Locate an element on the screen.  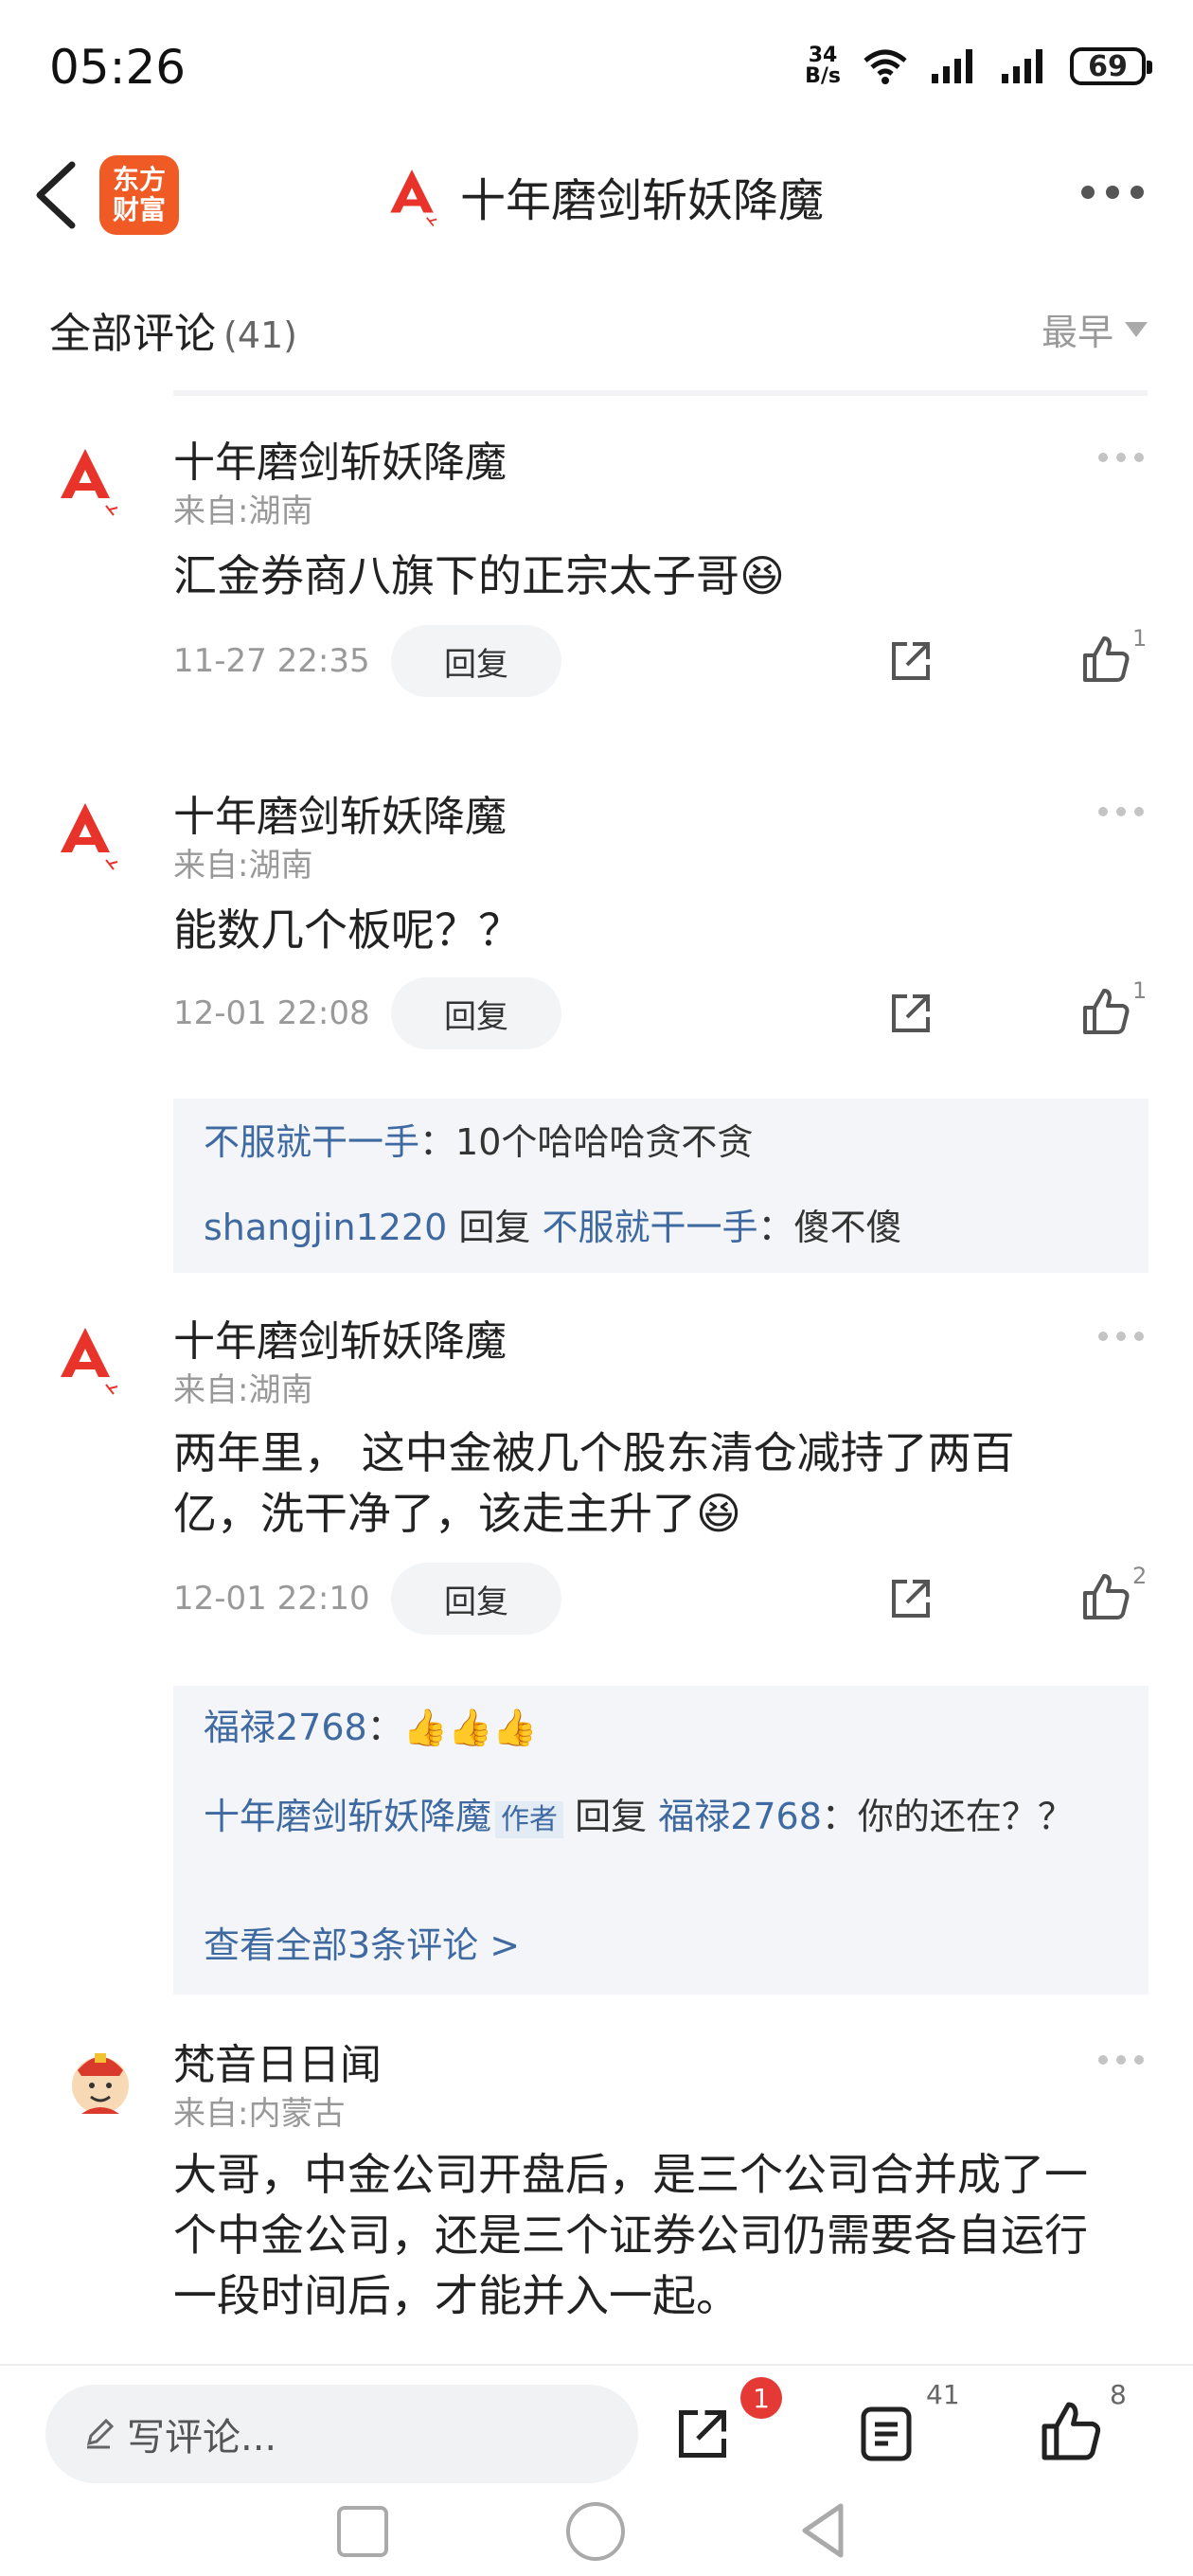
comment-author: 梵音日日闻 is located at coordinates (277, 2060).